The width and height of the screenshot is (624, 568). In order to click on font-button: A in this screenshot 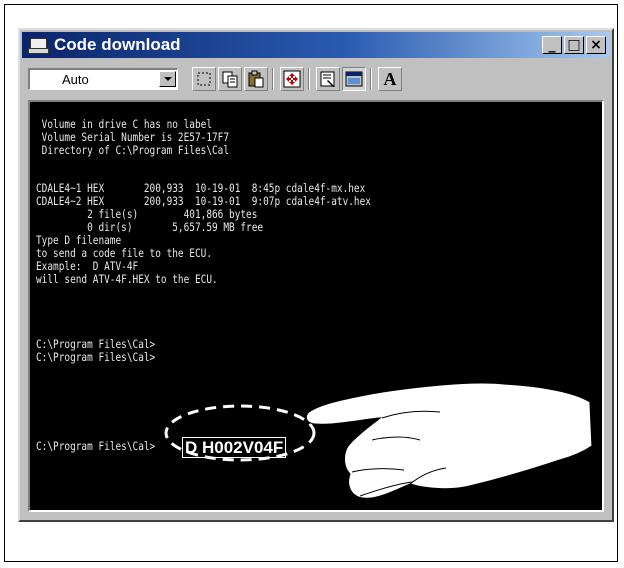, I will do `click(390, 79)`.